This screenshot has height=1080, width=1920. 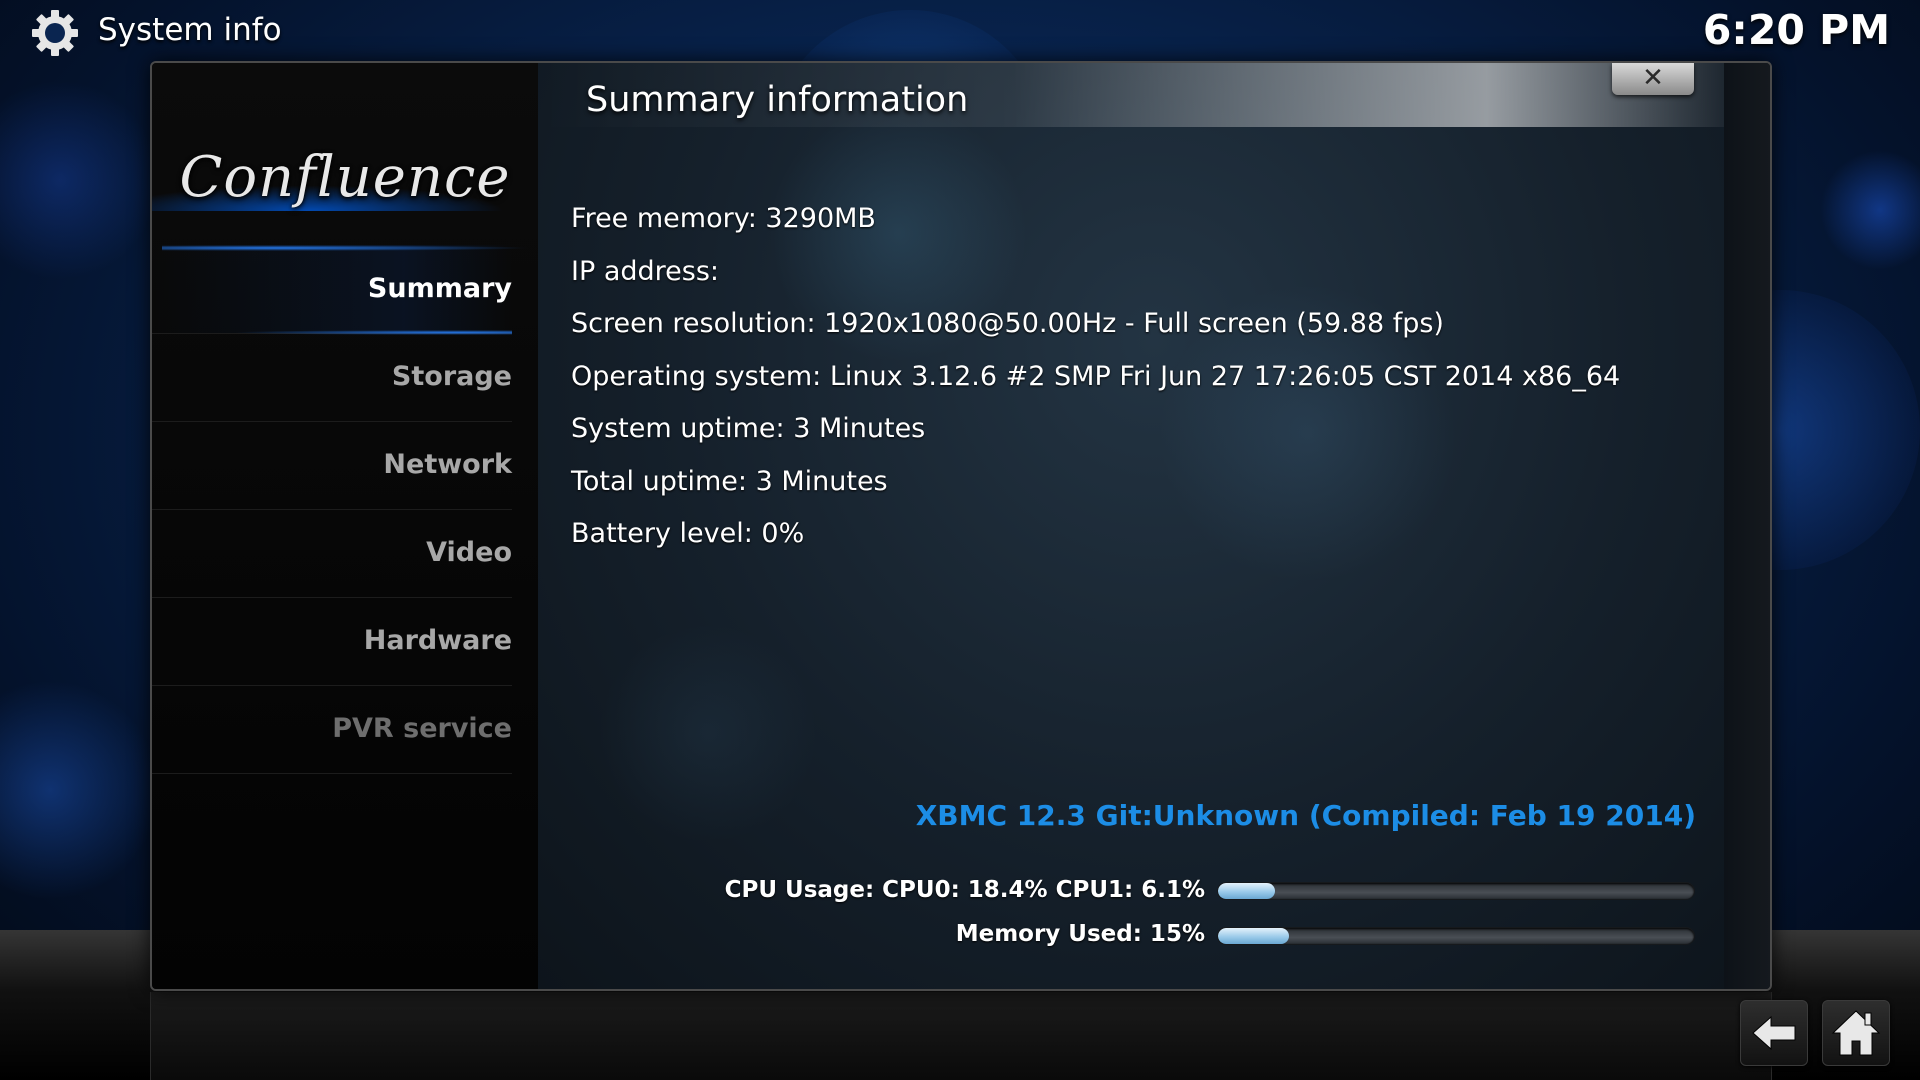 I want to click on back-arrow-icon, so click(x=1774, y=1033).